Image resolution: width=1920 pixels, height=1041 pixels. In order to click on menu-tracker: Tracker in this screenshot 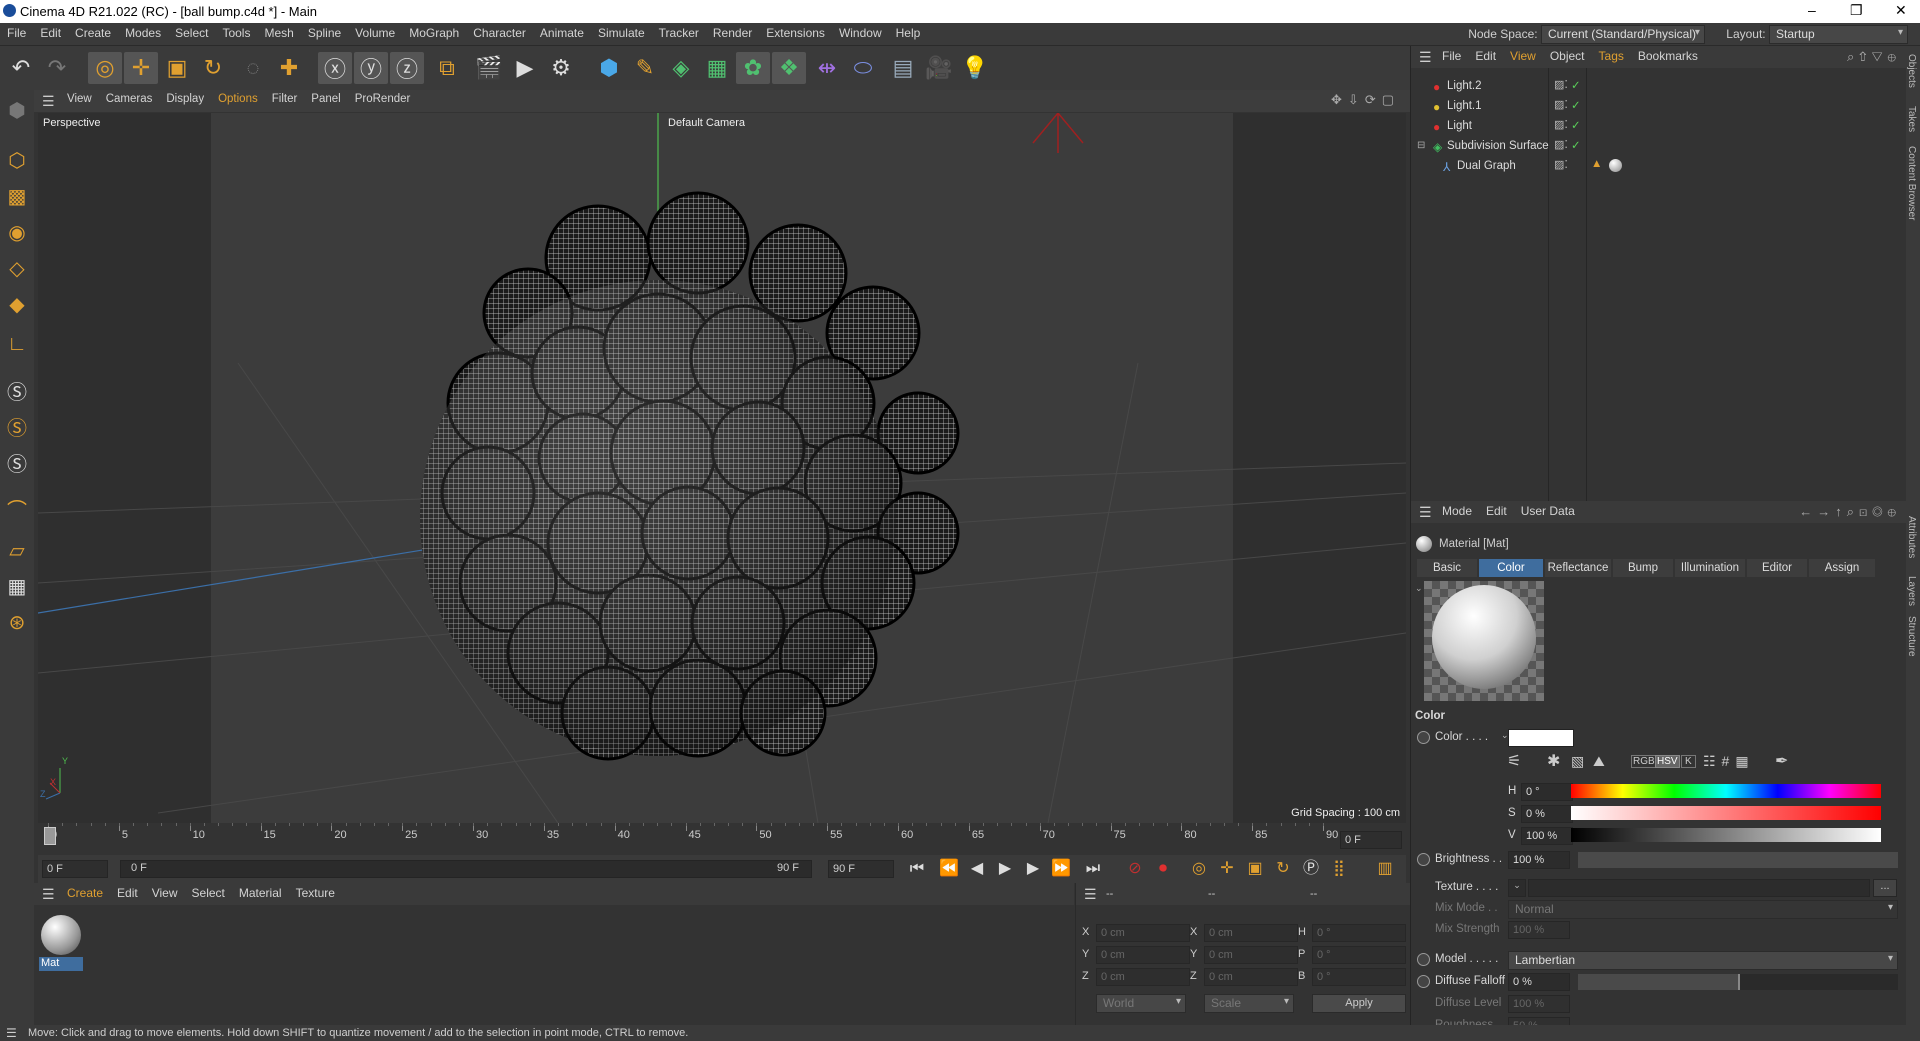, I will do `click(679, 34)`.